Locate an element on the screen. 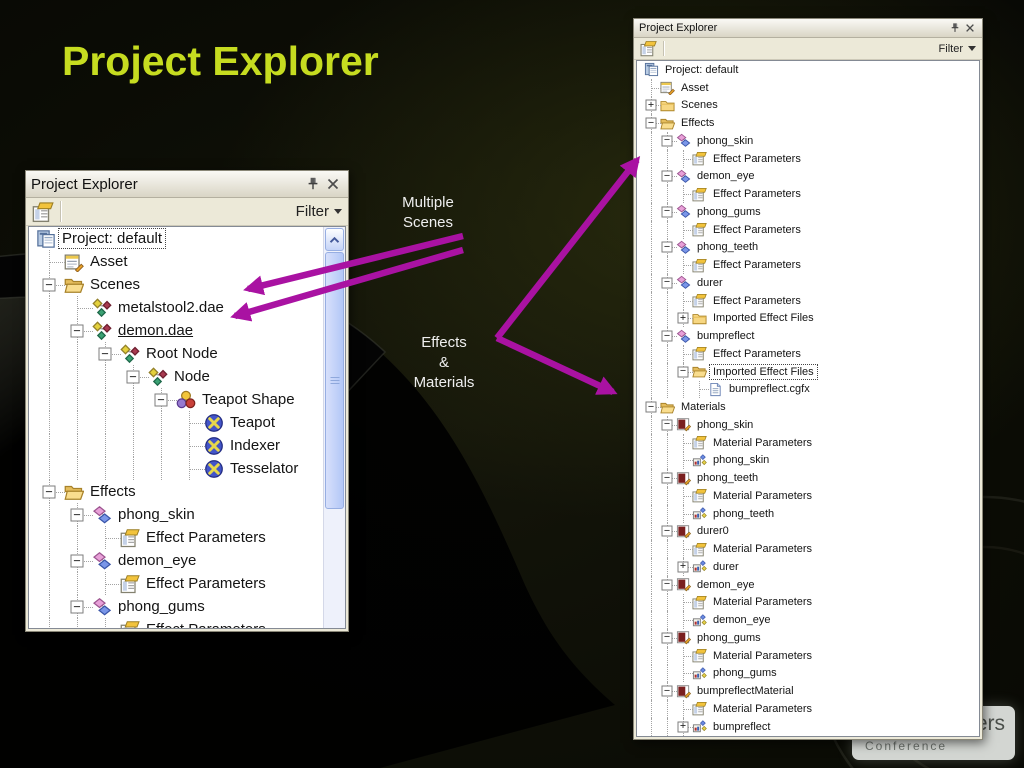 Image resolution: width=1024 pixels, height=768 pixels. filter-dropdown: Filter is located at coordinates (957, 49).